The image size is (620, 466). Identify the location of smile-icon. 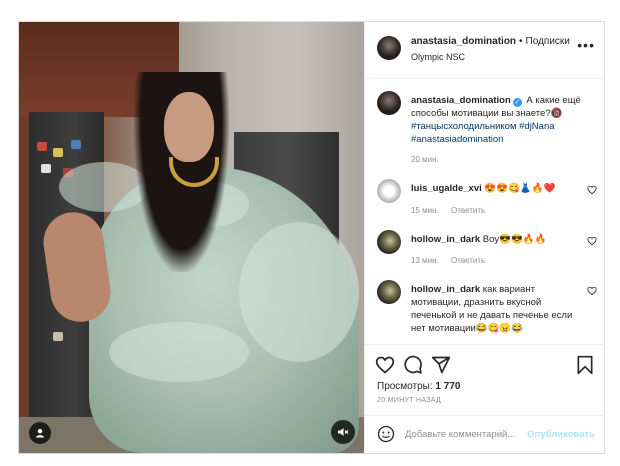
(386, 434).